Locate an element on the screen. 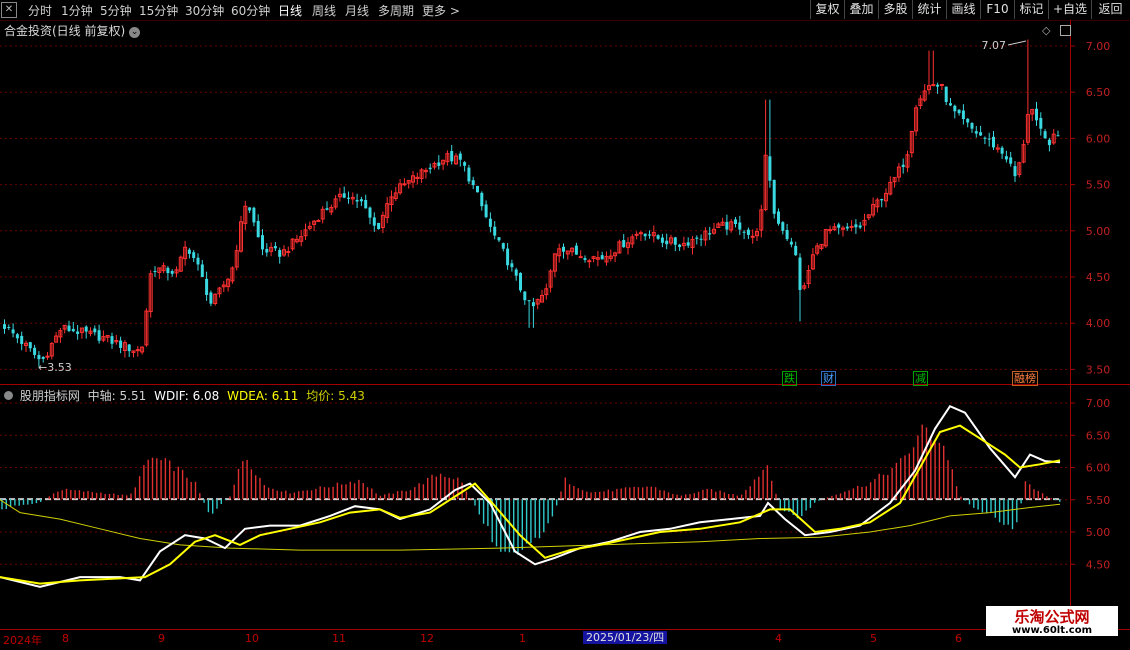 The height and width of the screenshot is (650, 1130). event-tag-jian: 减 is located at coordinates (920, 378).